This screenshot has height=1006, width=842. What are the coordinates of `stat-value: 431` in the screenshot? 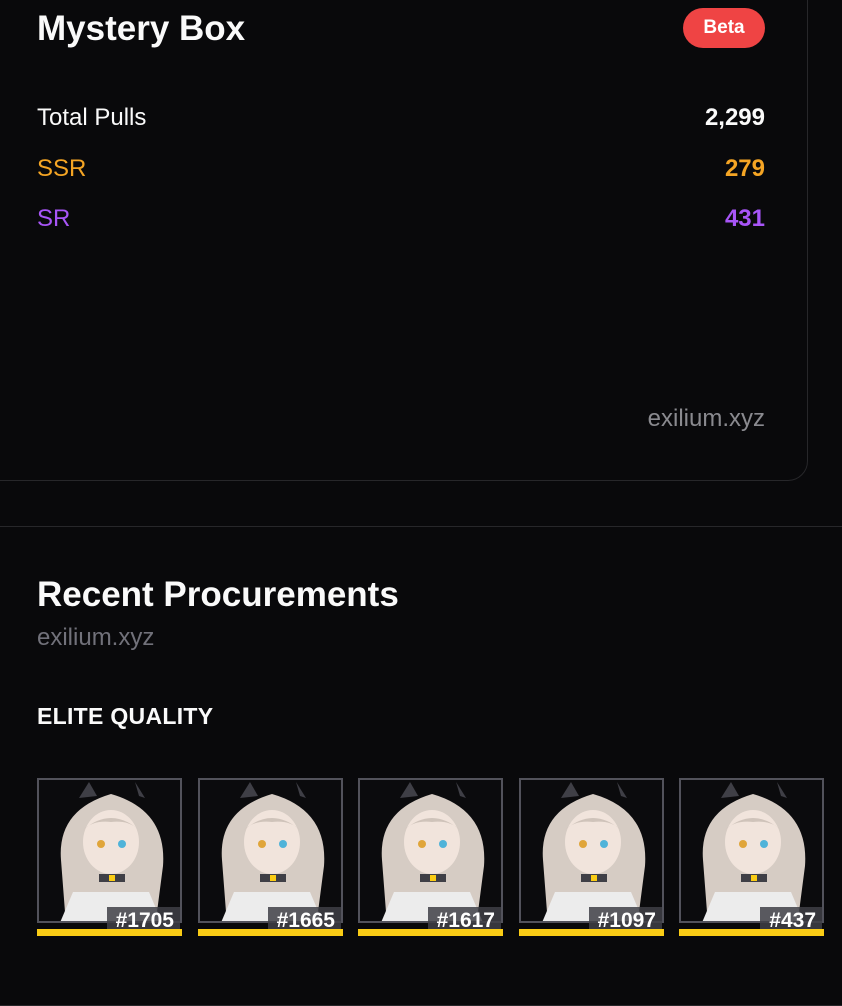 It's located at (744, 218).